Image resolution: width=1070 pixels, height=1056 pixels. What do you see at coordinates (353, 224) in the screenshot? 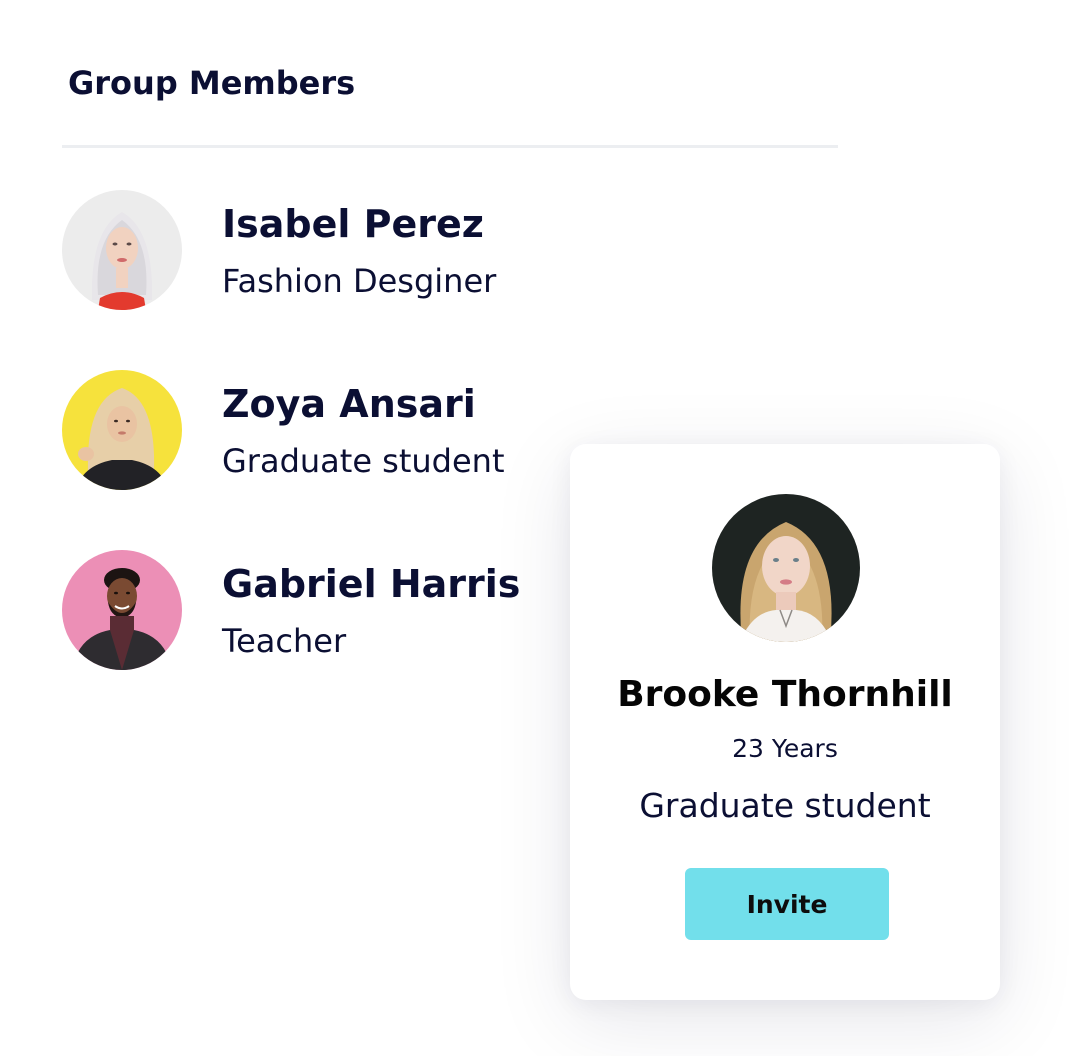
I see `member-name: Isabel Perez` at bounding box center [353, 224].